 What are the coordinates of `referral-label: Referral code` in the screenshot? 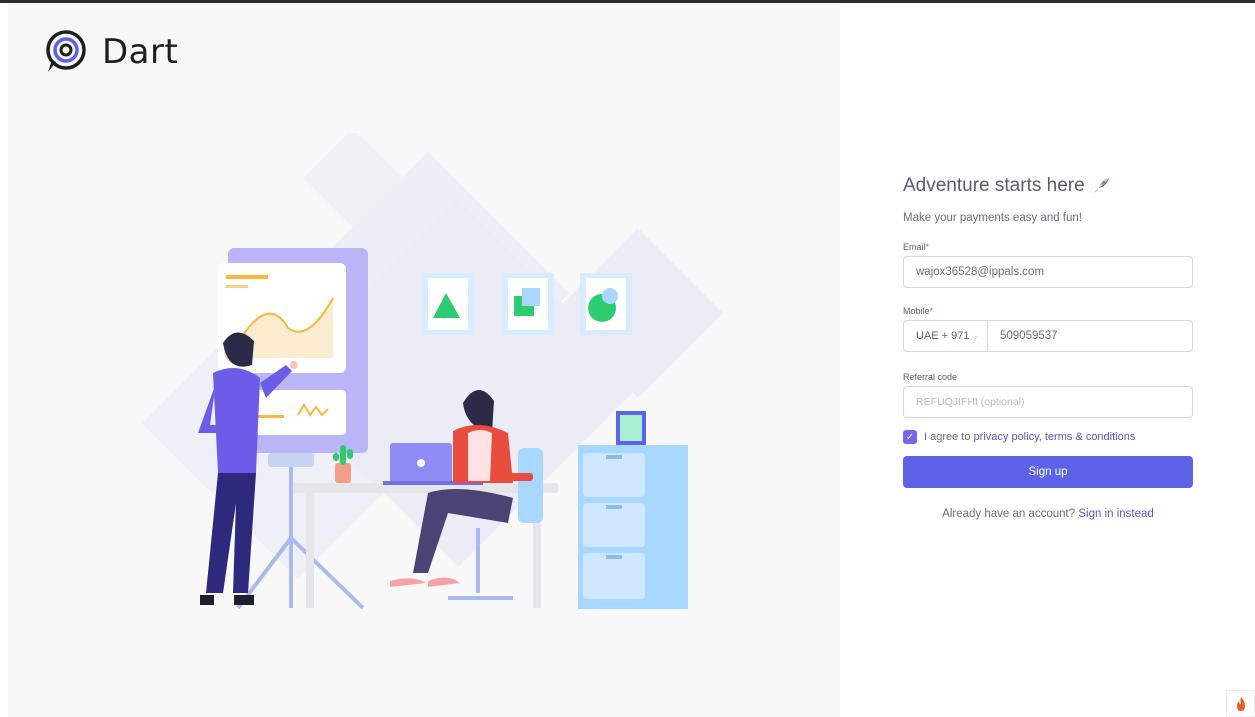 It's located at (930, 377).